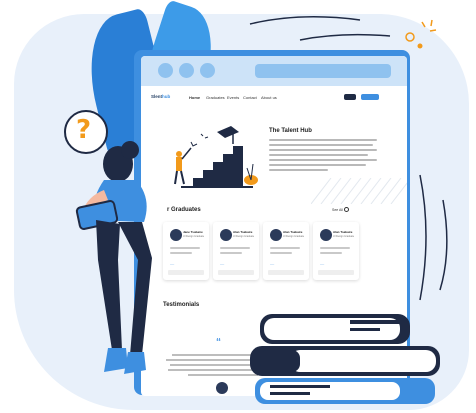 The height and width of the screenshot is (413, 476). I want to click on nav-item-contact: Contact, so click(250, 97).